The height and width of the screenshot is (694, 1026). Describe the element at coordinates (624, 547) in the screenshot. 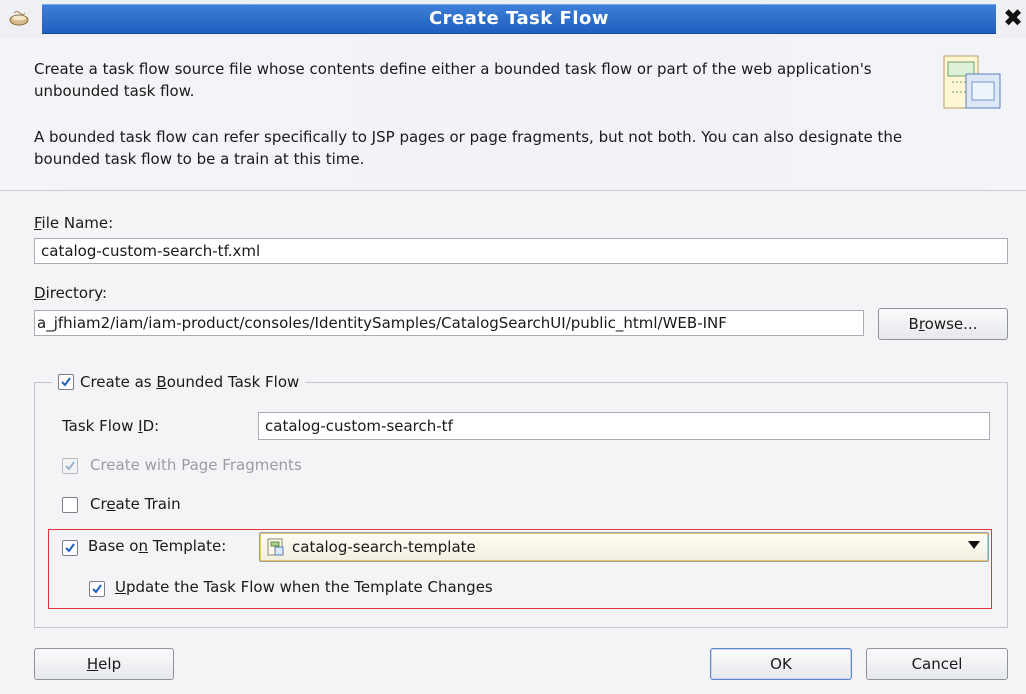

I see `template-select: catalog-search-template` at that location.